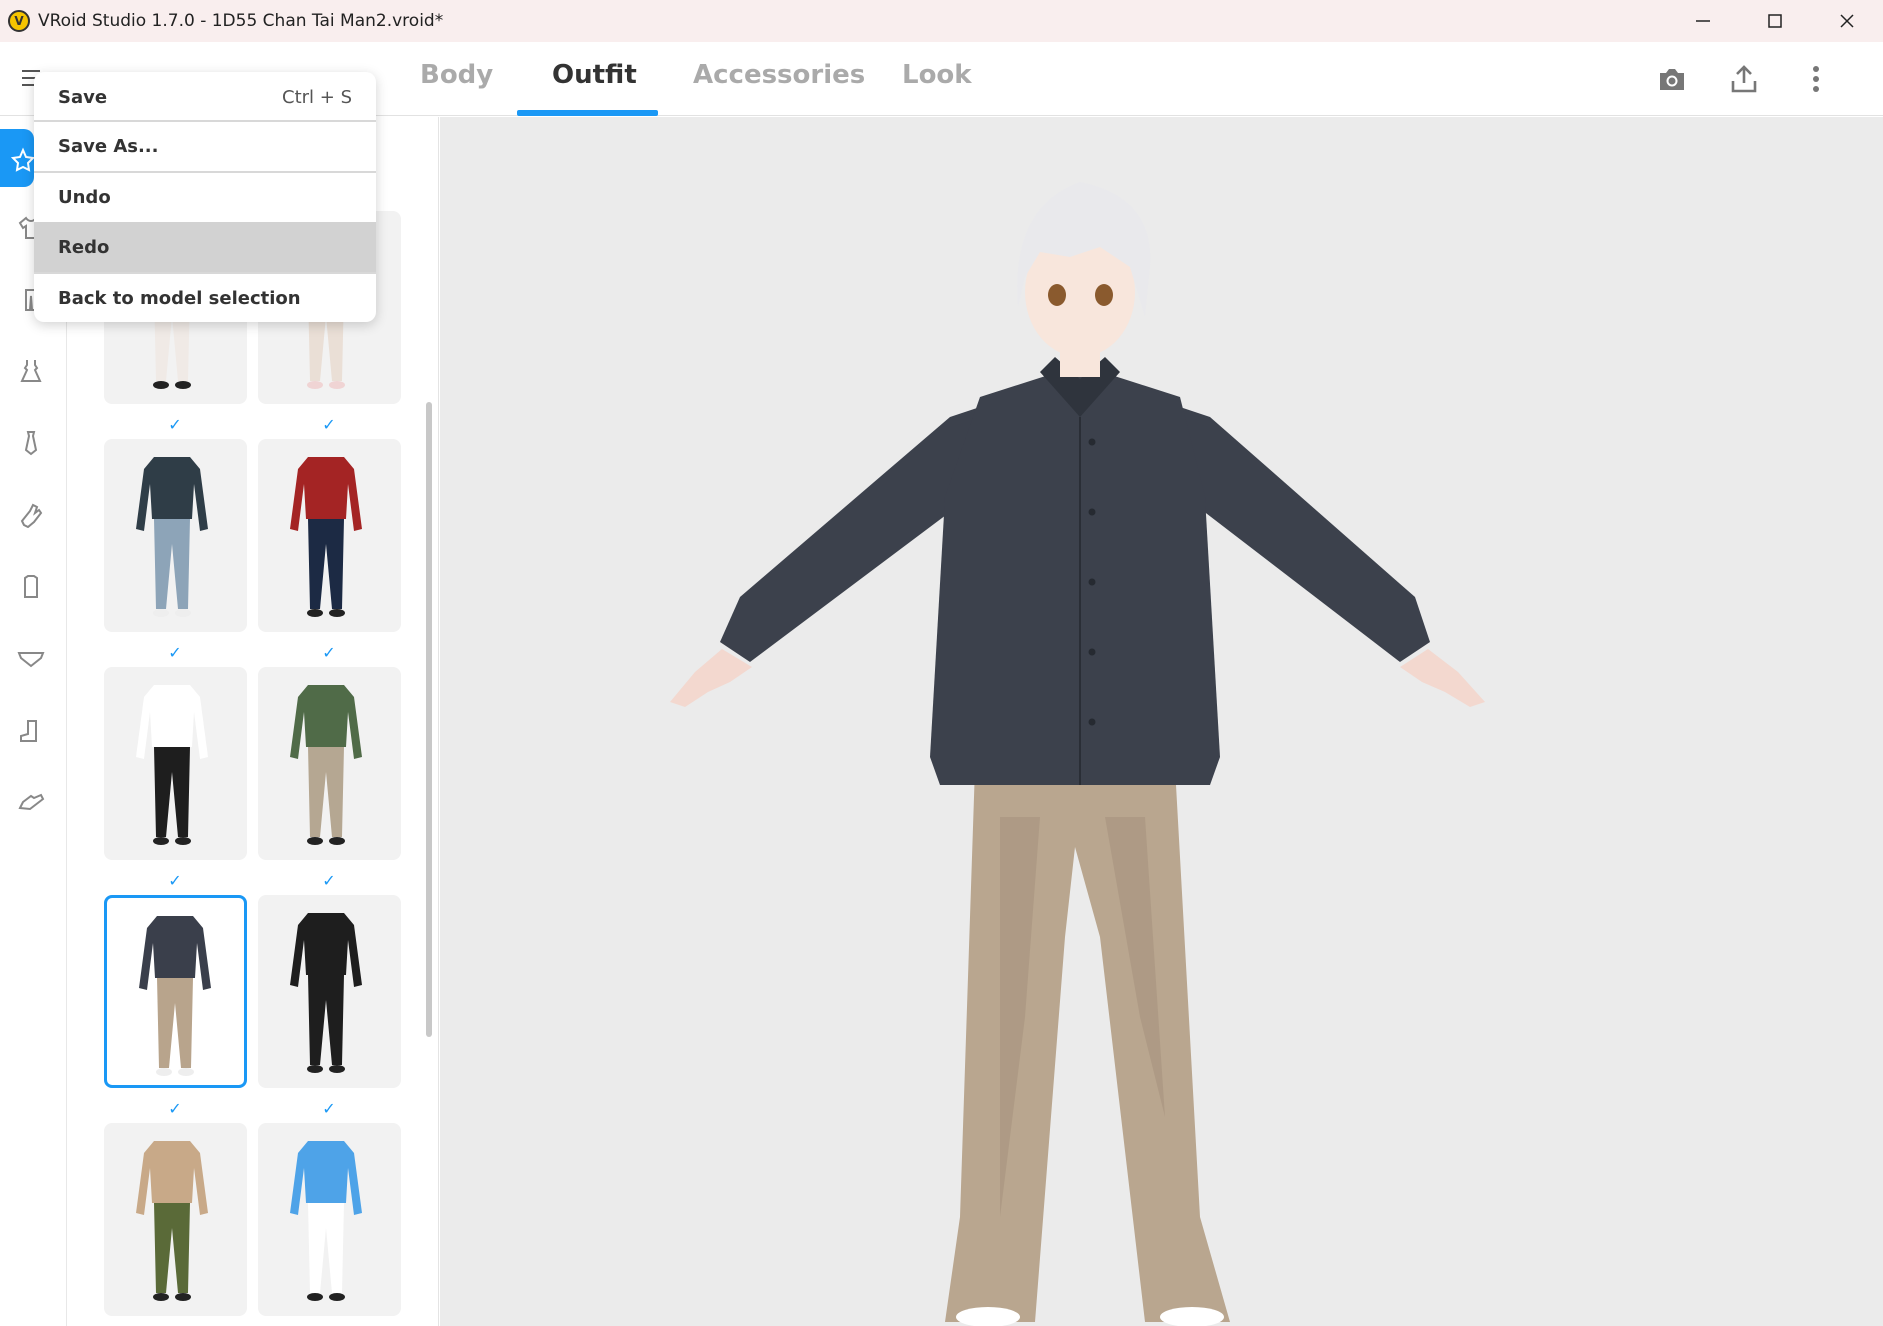  Describe the element at coordinates (205, 247) in the screenshot. I see `menu-item-redo: Redo` at that location.